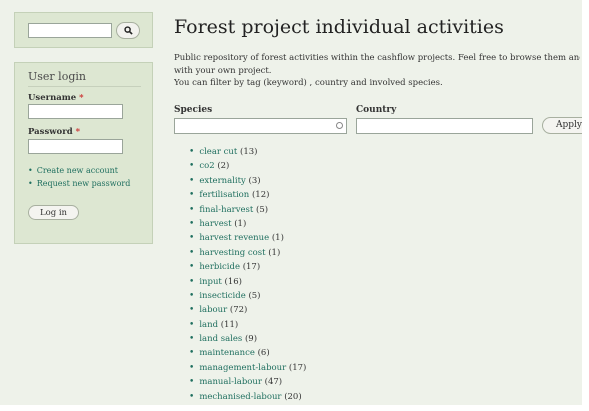  Describe the element at coordinates (56, 98) in the screenshot. I see `username-label: Username *` at that location.